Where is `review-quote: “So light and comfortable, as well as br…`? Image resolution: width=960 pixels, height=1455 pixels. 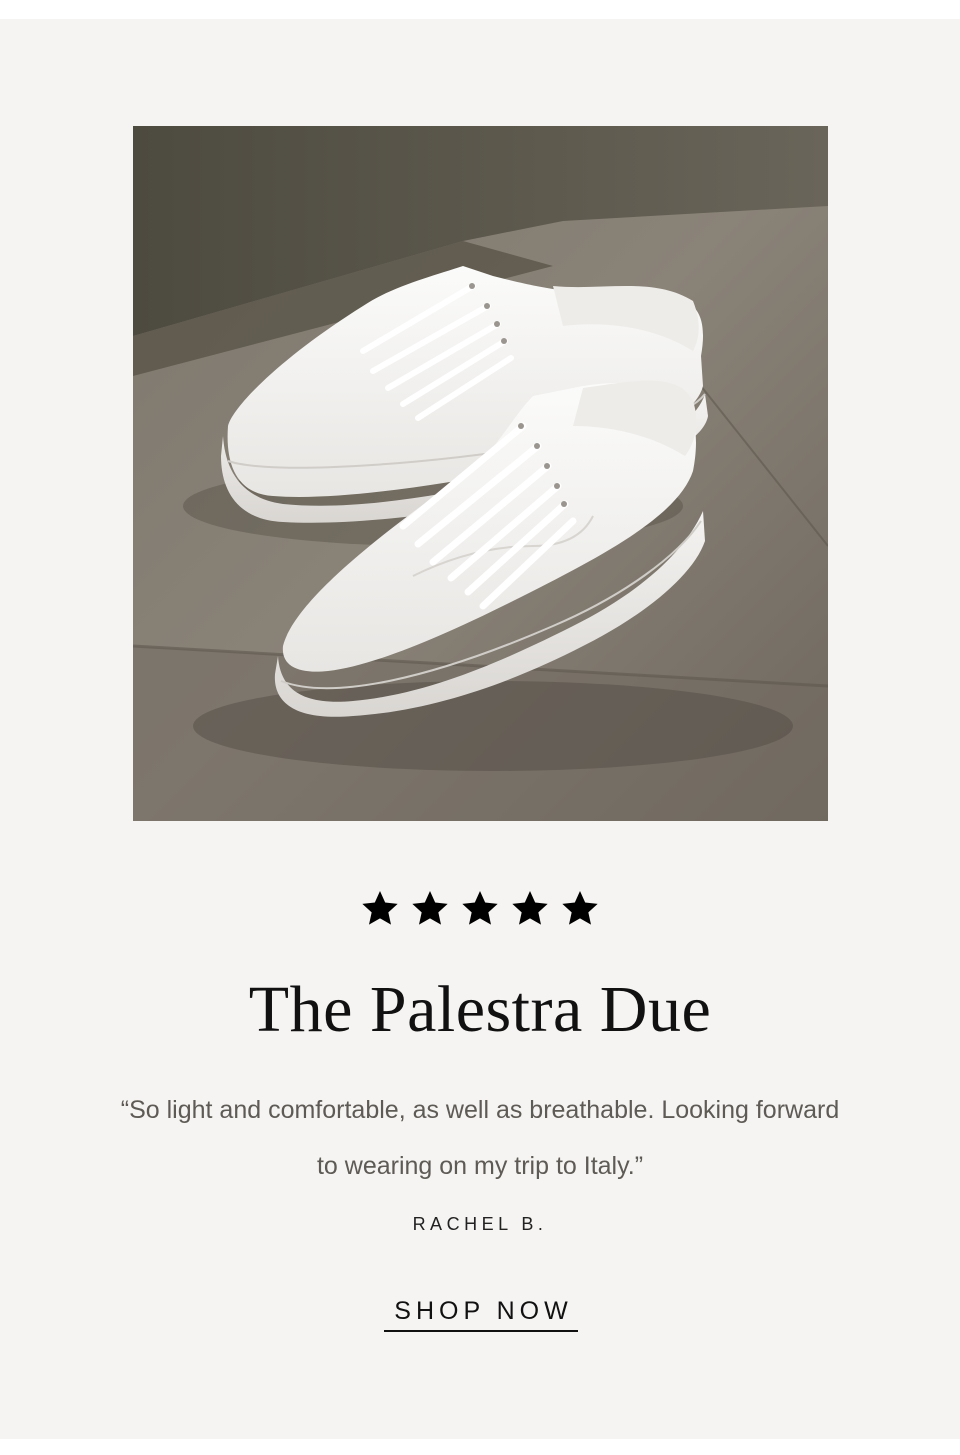 review-quote: “So light and comfortable, as well as br… is located at coordinates (480, 1138).